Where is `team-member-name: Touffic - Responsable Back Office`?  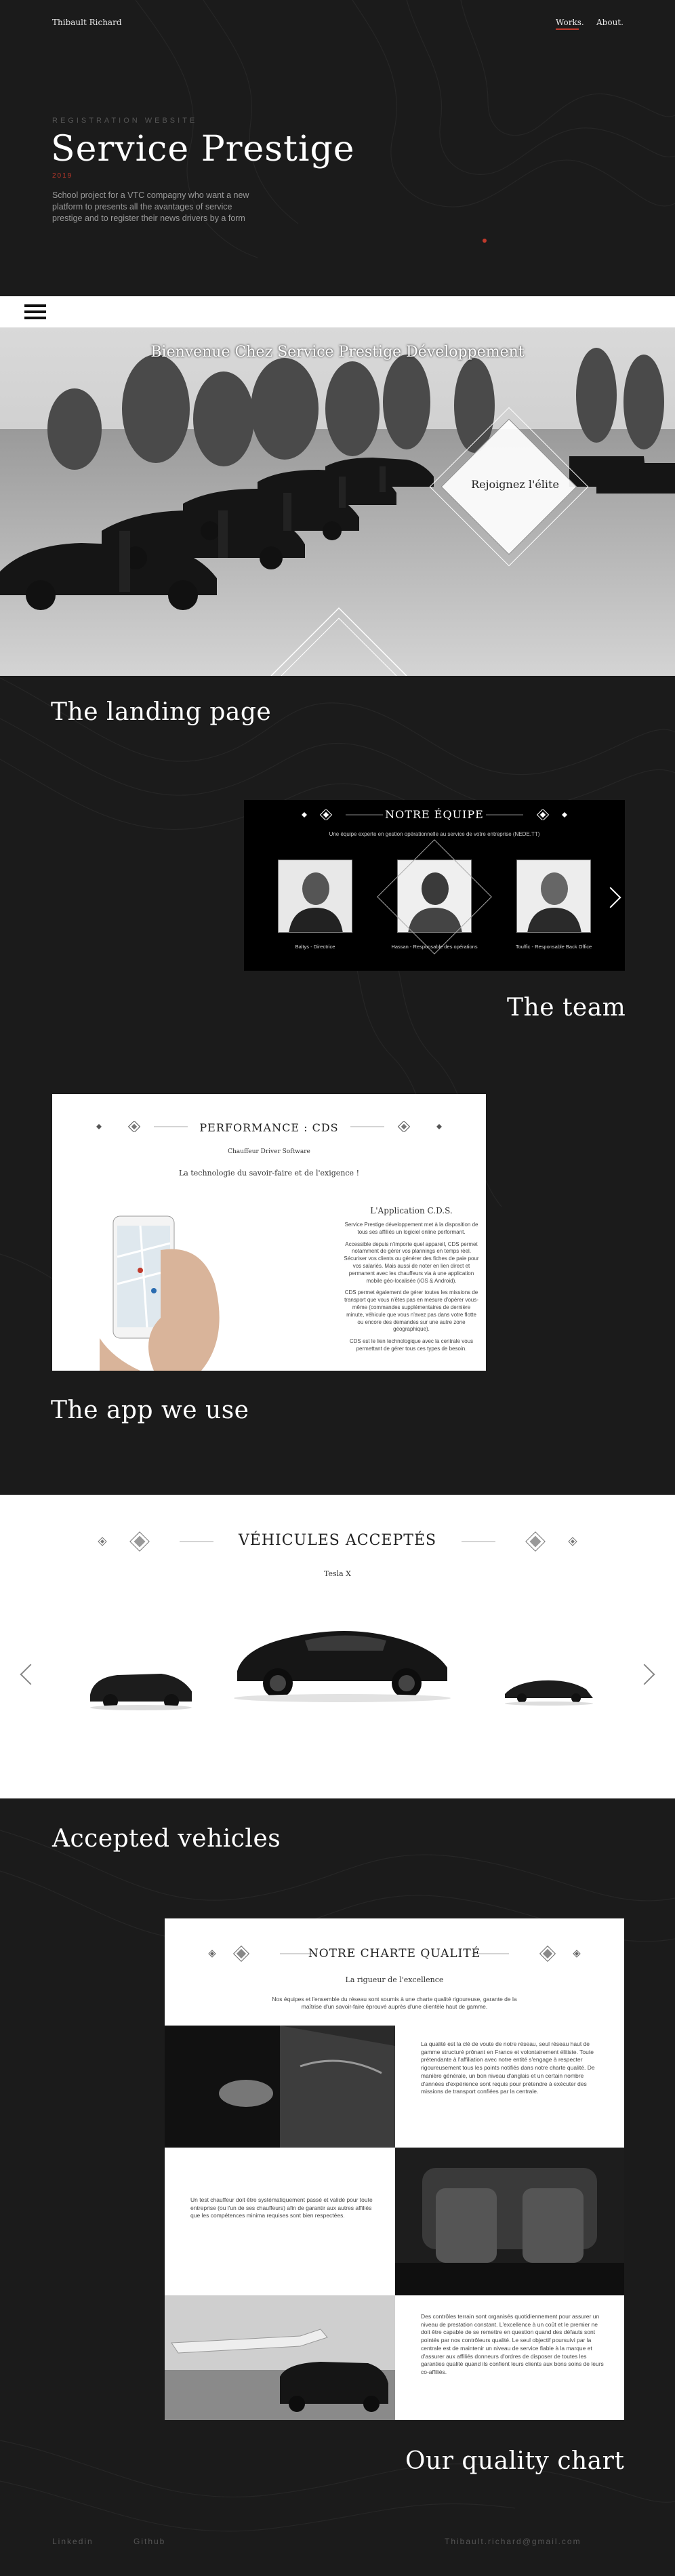 team-member-name: Touffic - Responsable Back Office is located at coordinates (553, 947).